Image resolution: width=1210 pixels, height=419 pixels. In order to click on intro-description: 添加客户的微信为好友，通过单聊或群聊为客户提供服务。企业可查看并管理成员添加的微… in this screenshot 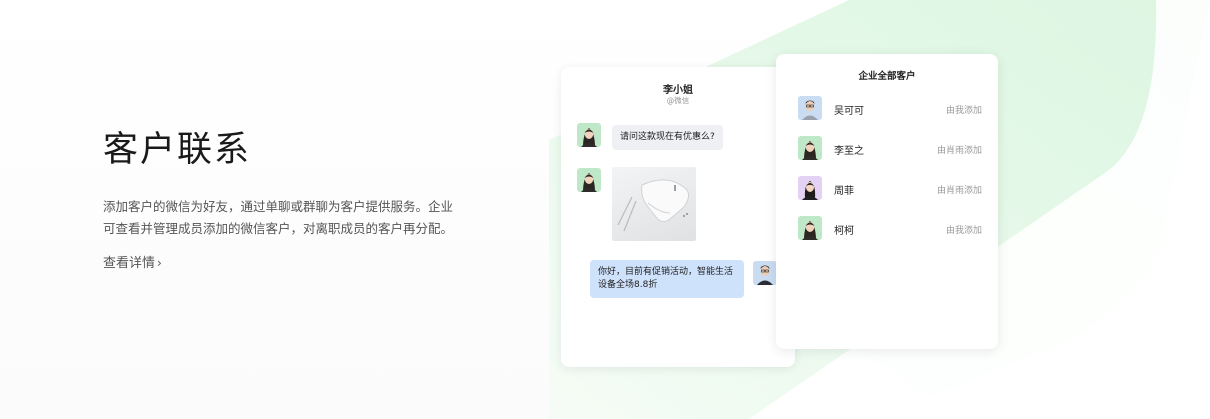, I will do `click(278, 217)`.